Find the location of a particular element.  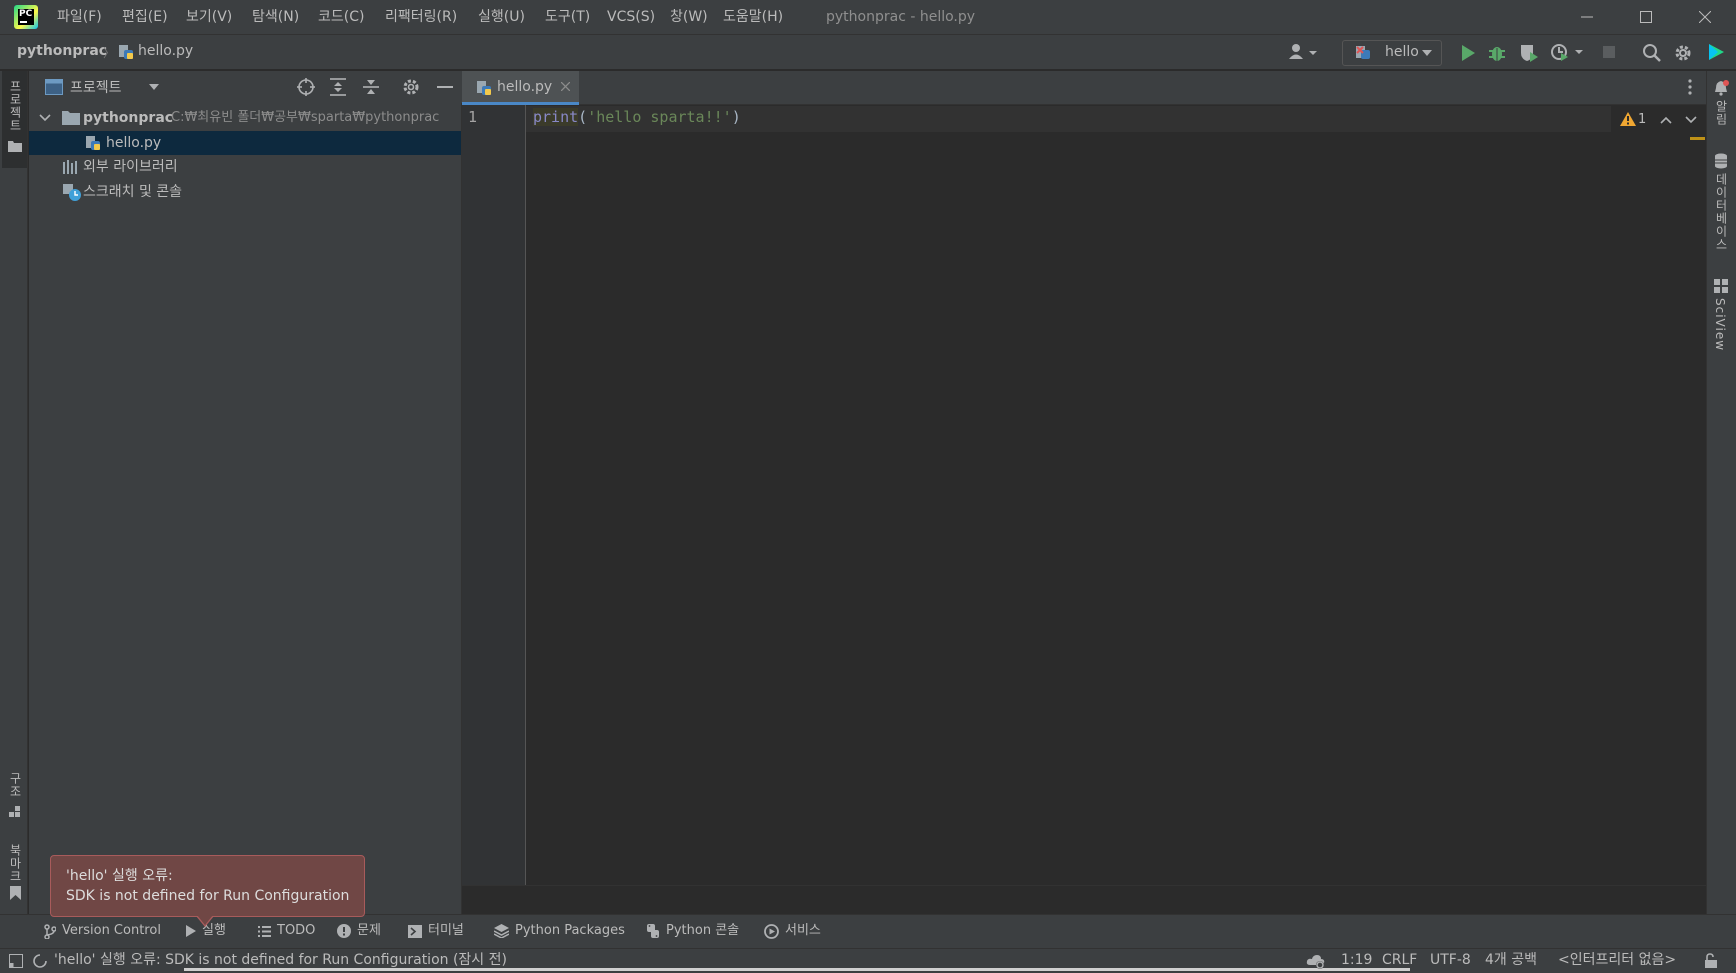

menu-file: 파일(F) is located at coordinates (79, 17).